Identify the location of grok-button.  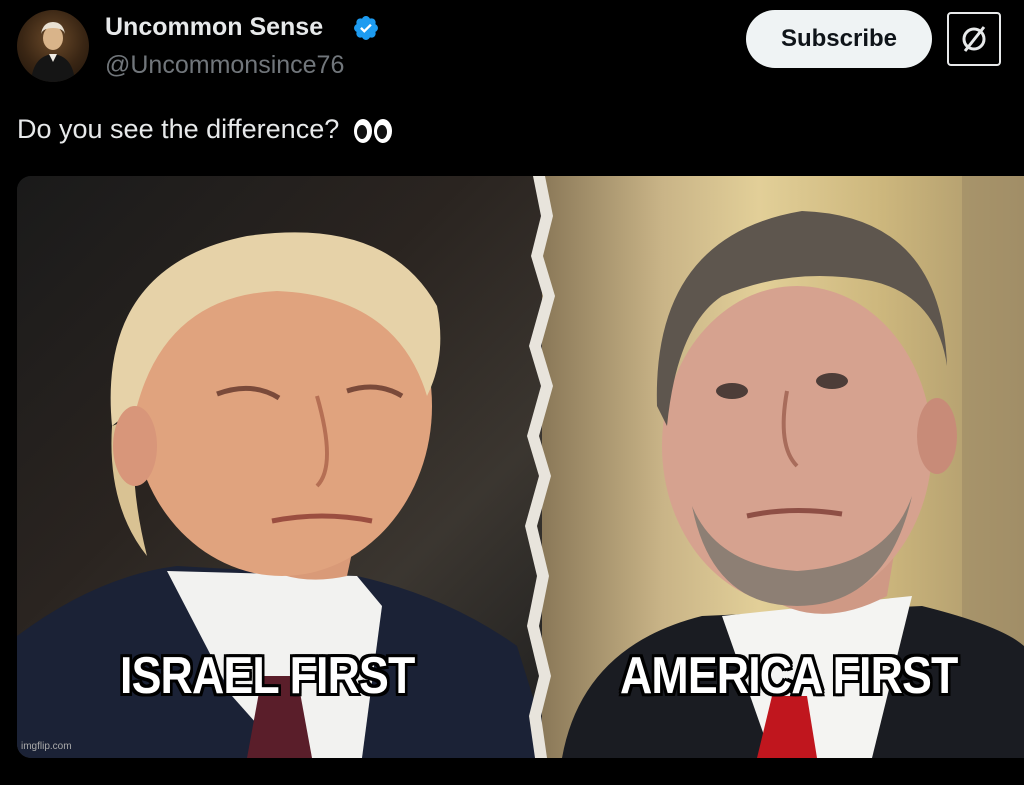
(974, 39).